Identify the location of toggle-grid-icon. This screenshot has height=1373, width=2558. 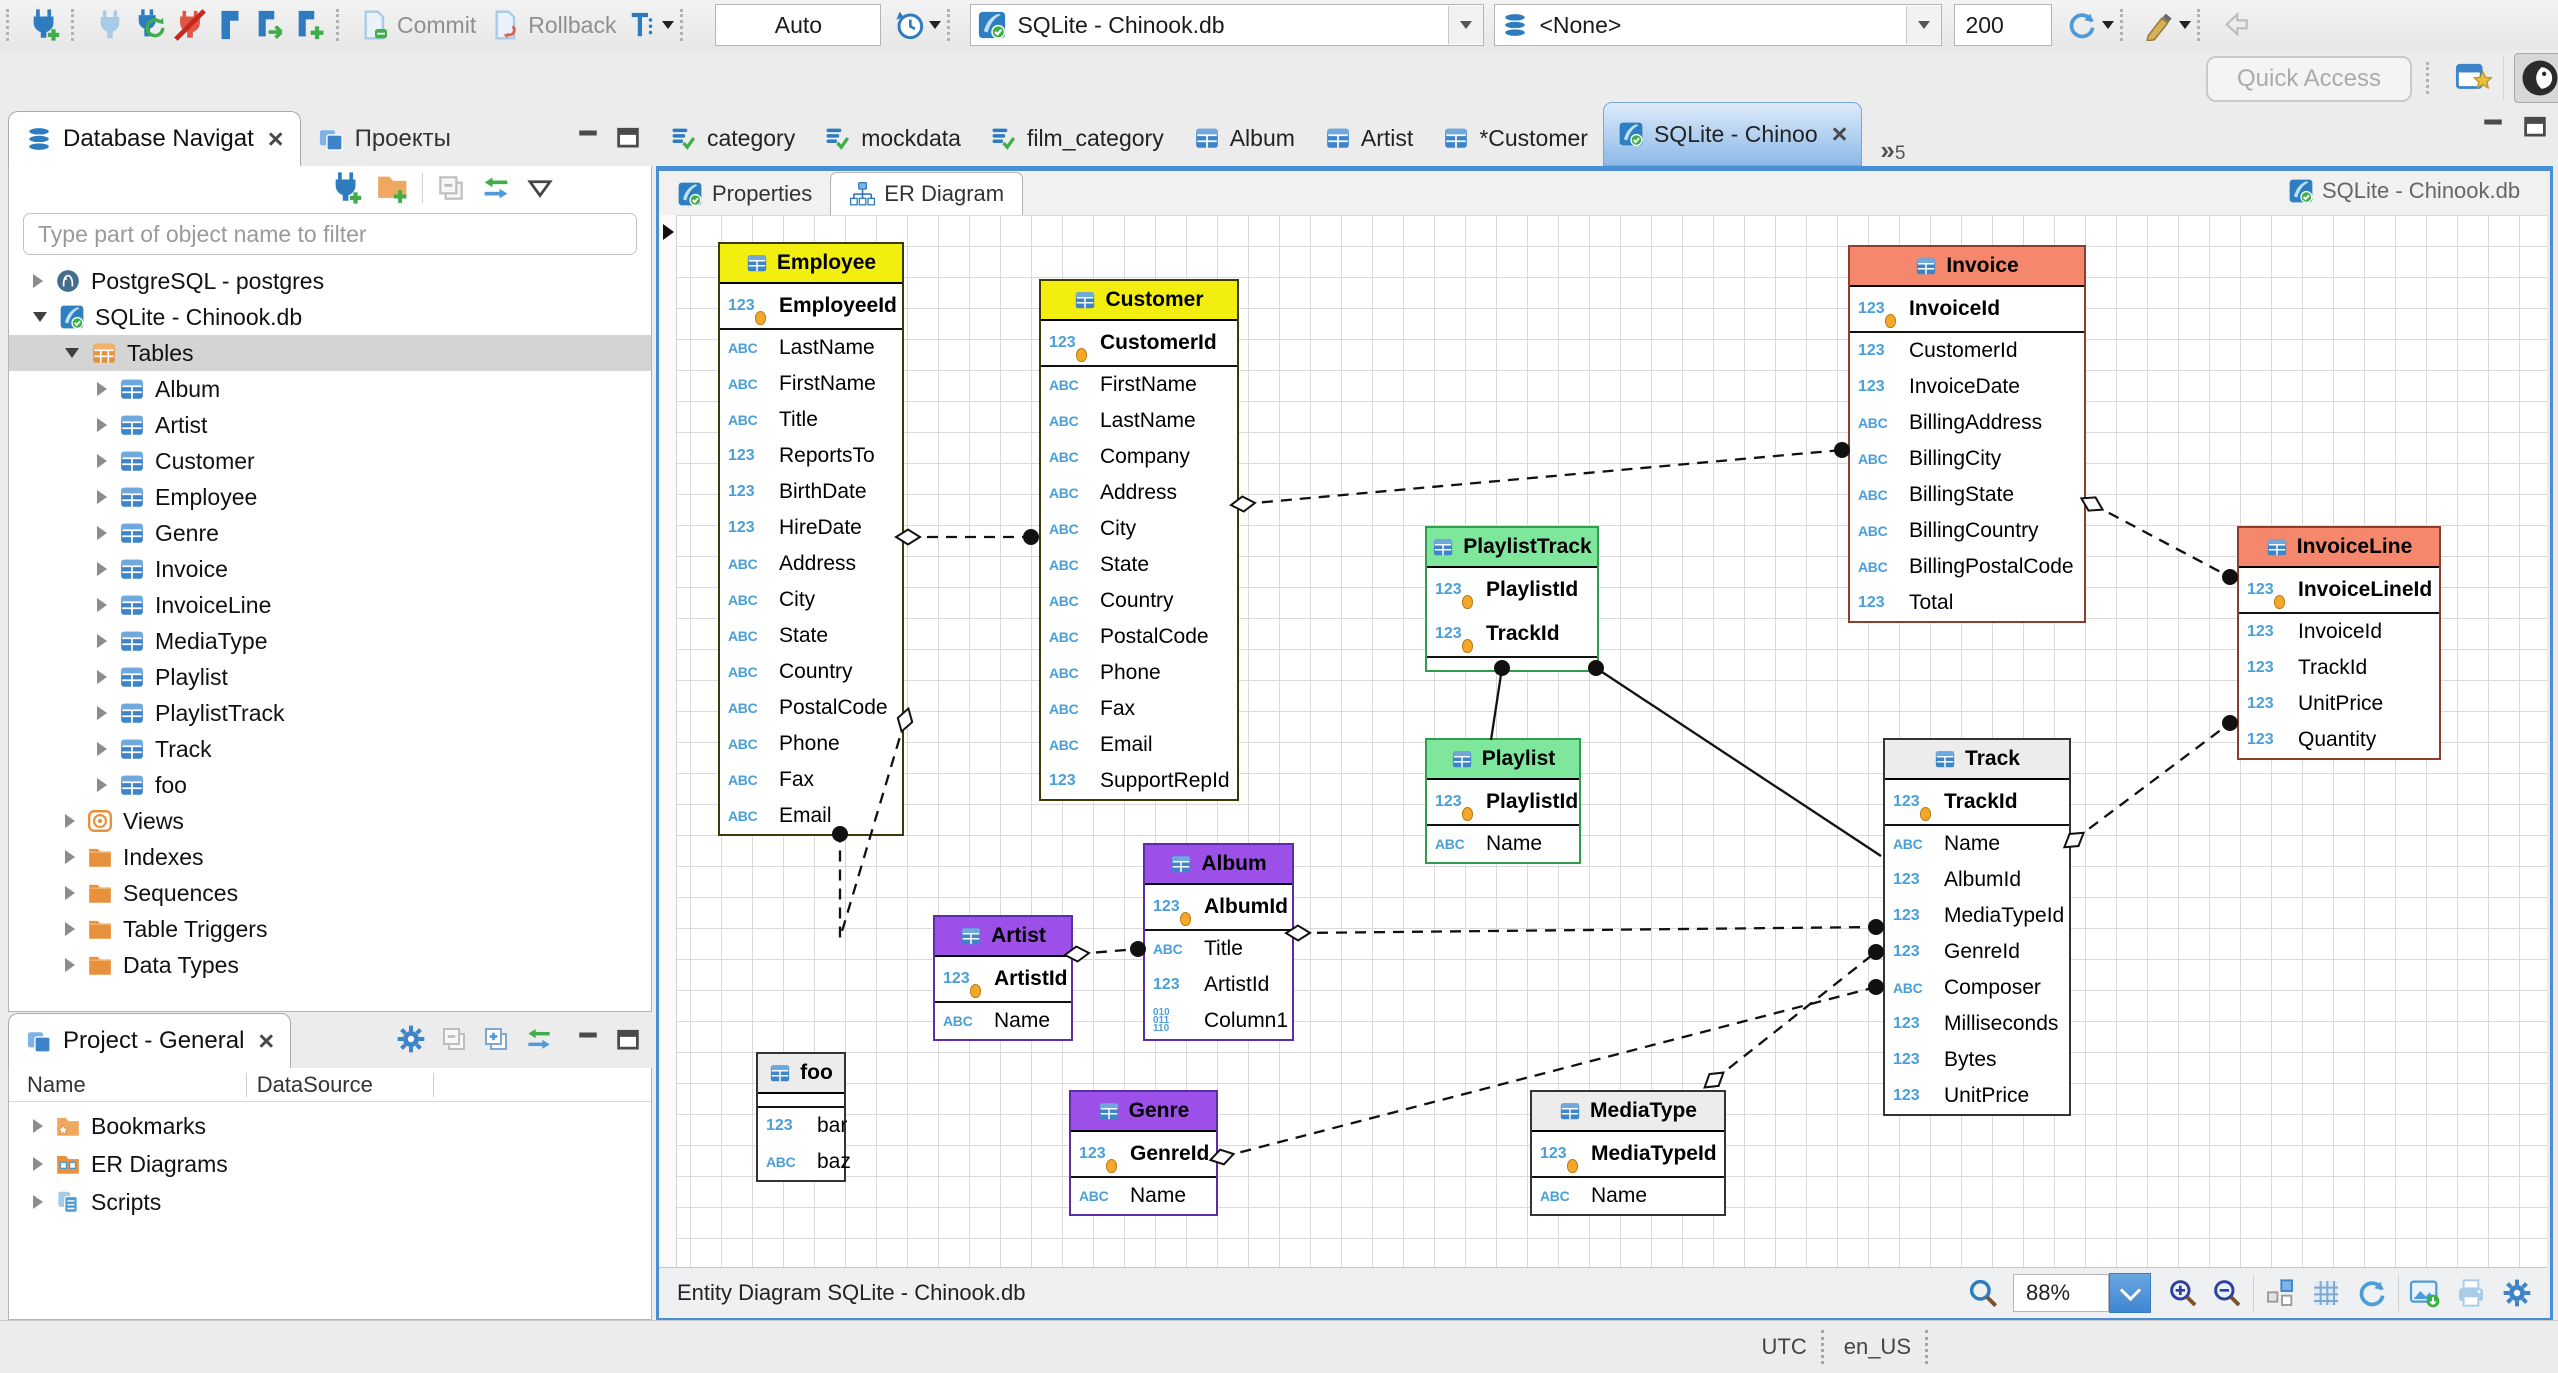
(2326, 1293).